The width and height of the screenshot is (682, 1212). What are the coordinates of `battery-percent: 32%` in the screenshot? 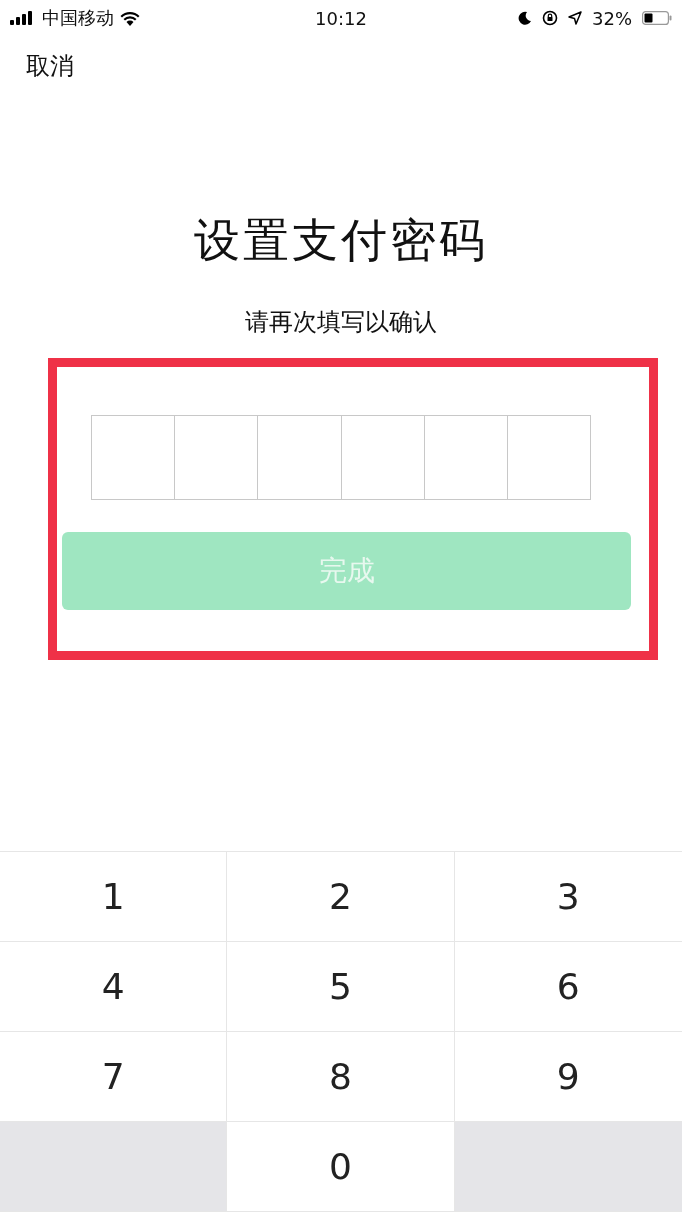 It's located at (612, 18).